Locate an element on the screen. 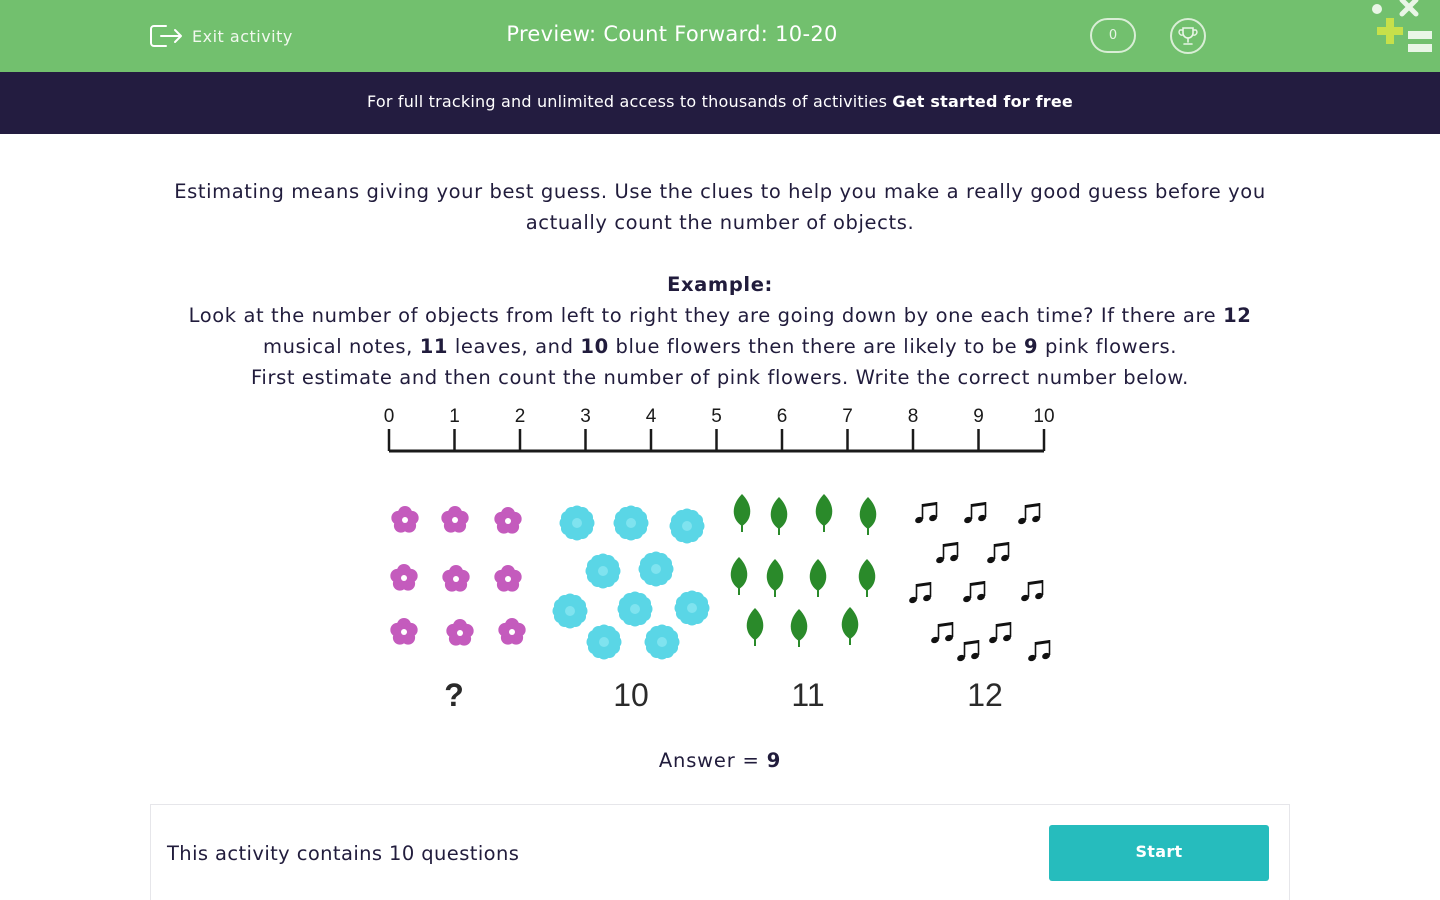  trophy-button is located at coordinates (1188, 36).